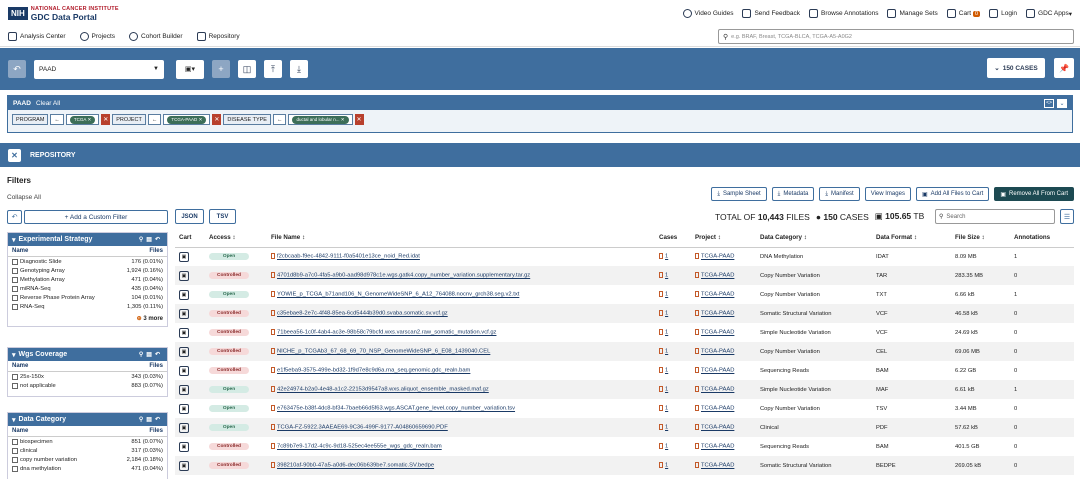 The image size is (1080, 479). What do you see at coordinates (17, 69) in the screenshot?
I see `undo-button: ↶` at bounding box center [17, 69].